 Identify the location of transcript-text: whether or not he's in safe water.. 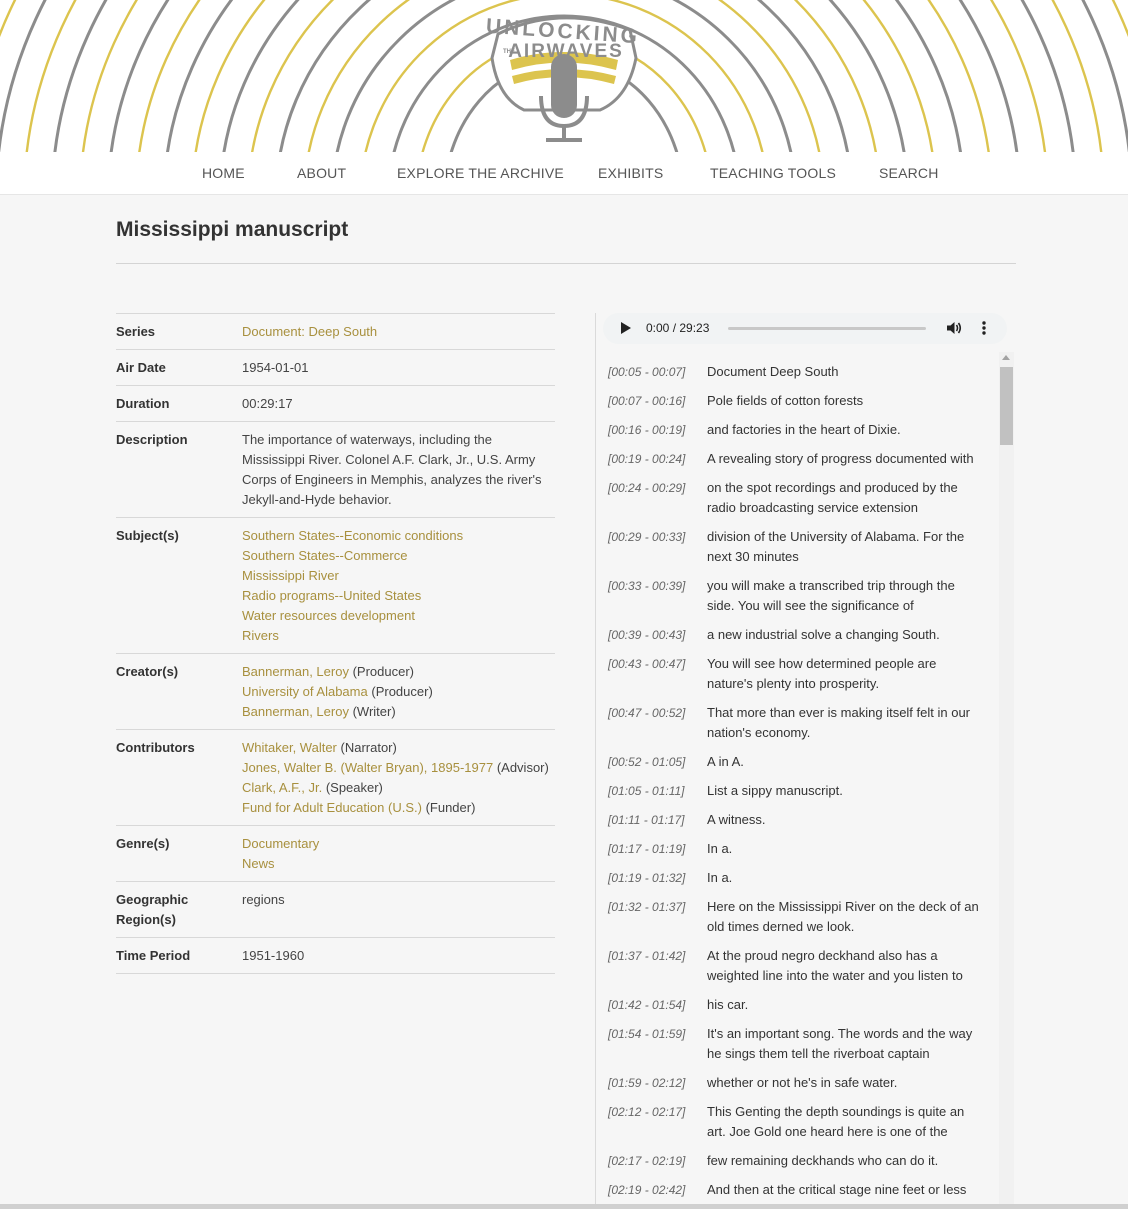
(802, 1082).